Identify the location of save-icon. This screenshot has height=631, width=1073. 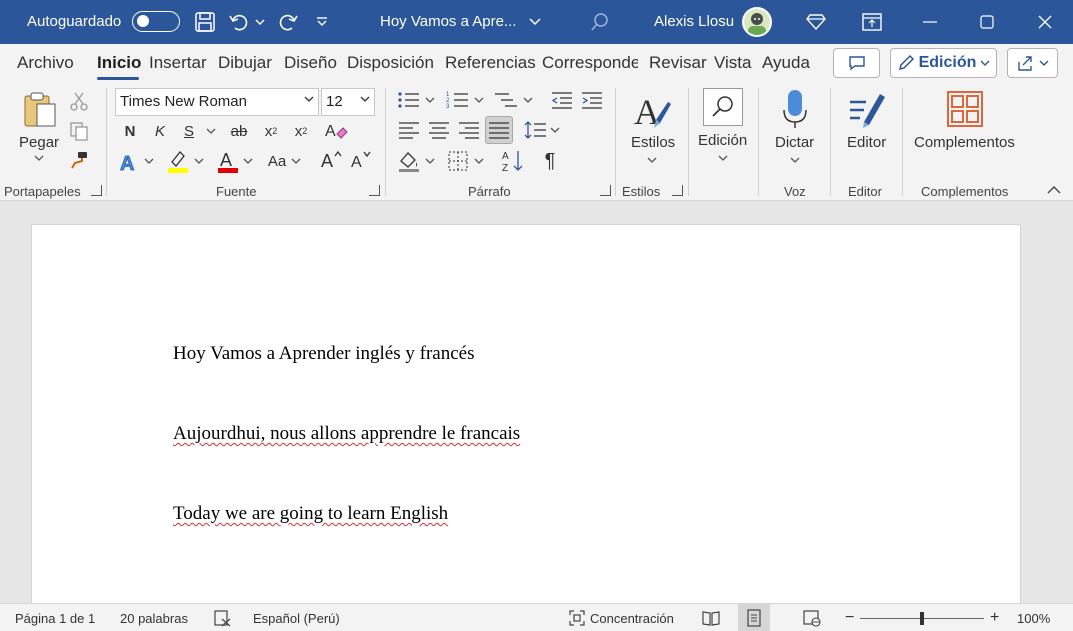
(205, 22).